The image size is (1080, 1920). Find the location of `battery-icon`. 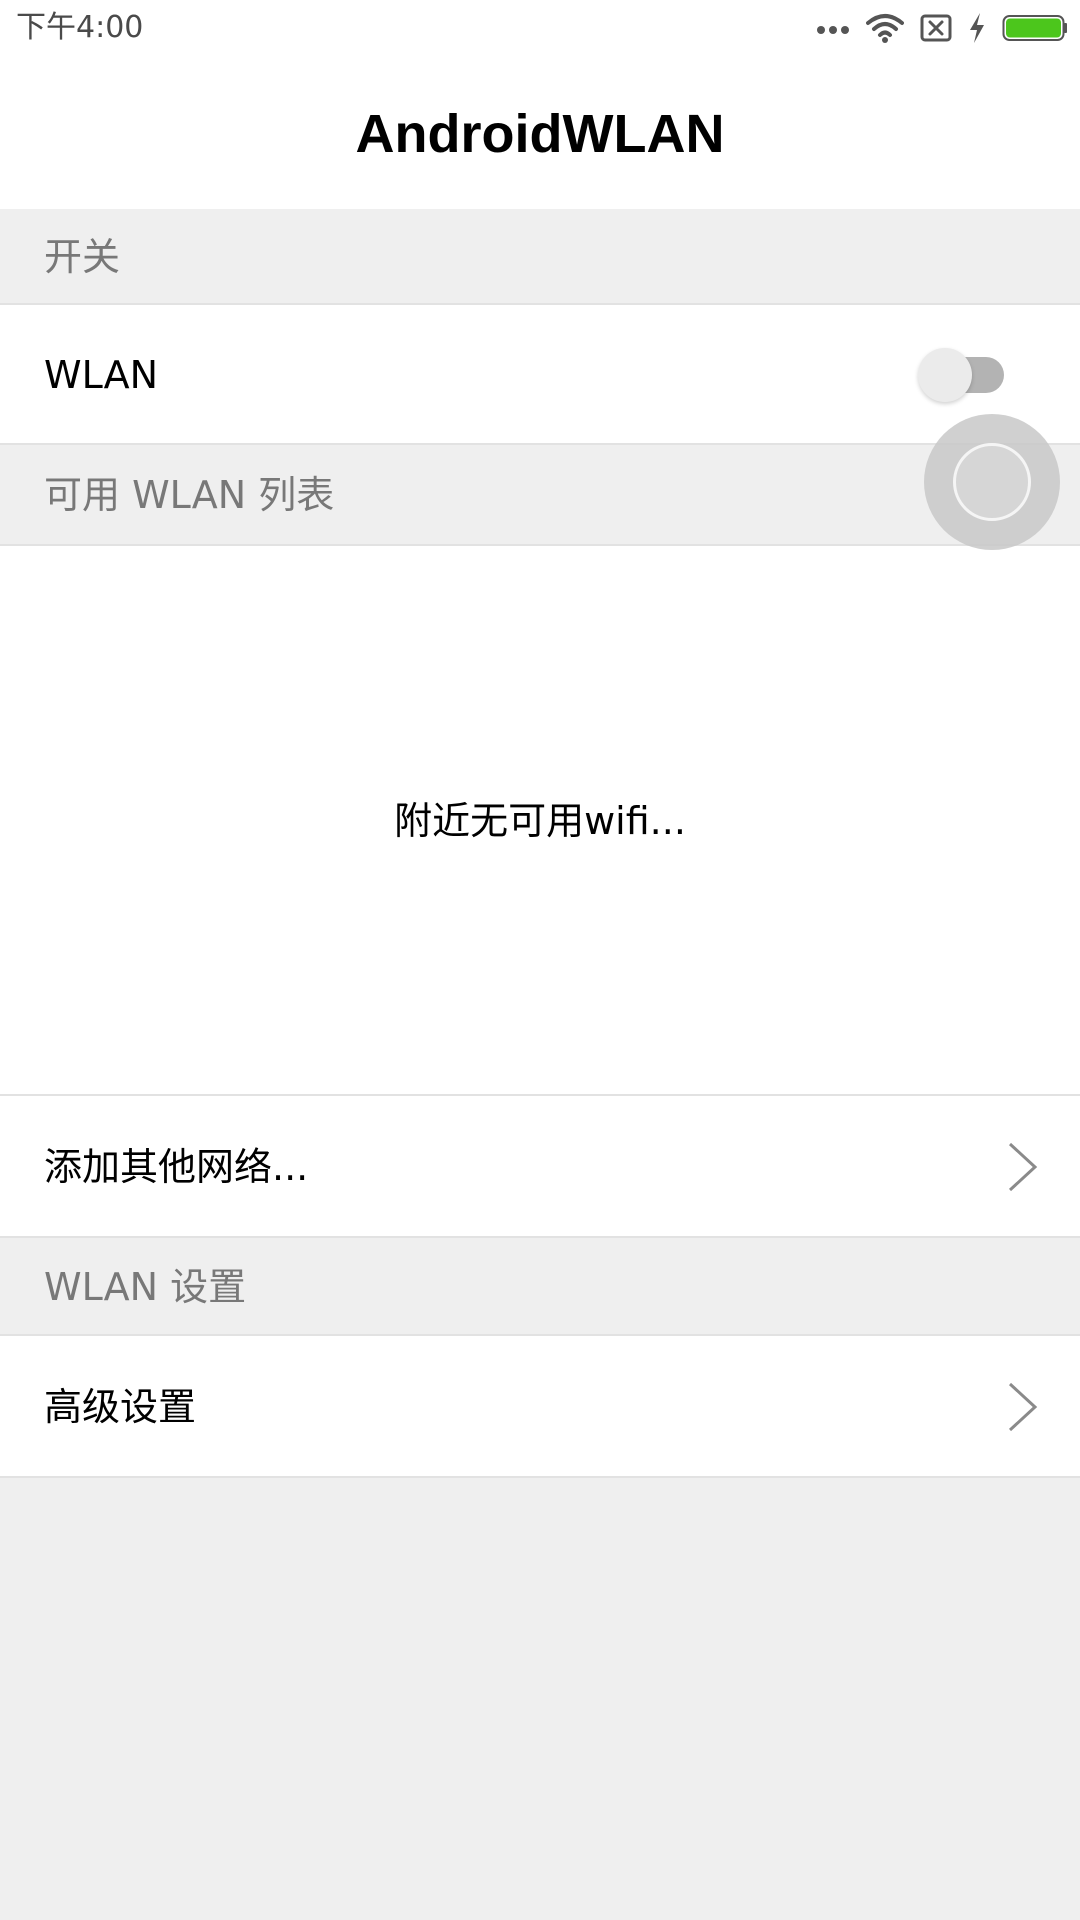

battery-icon is located at coordinates (1035, 30).